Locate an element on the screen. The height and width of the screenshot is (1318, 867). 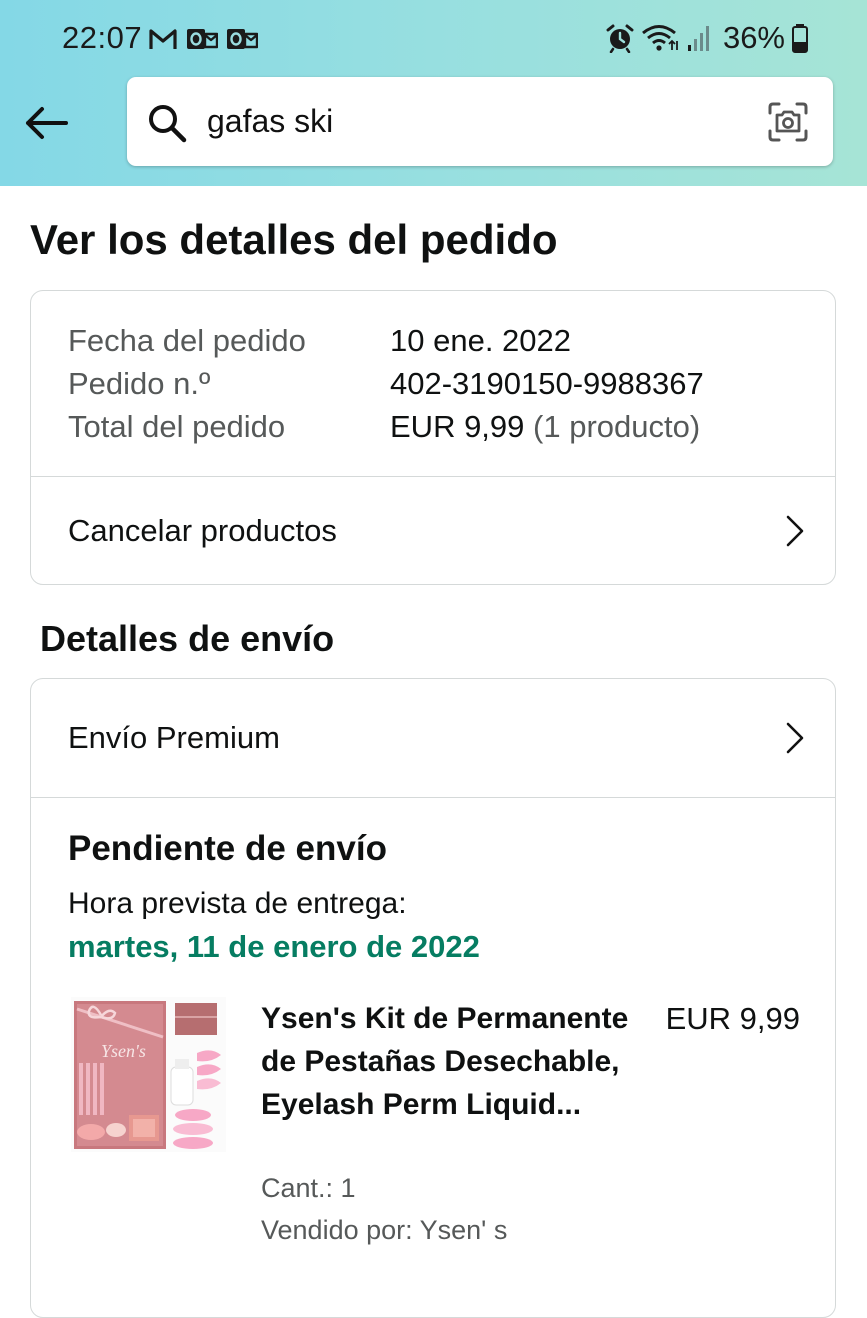
system-icons: 36% is located at coordinates (707, 38).